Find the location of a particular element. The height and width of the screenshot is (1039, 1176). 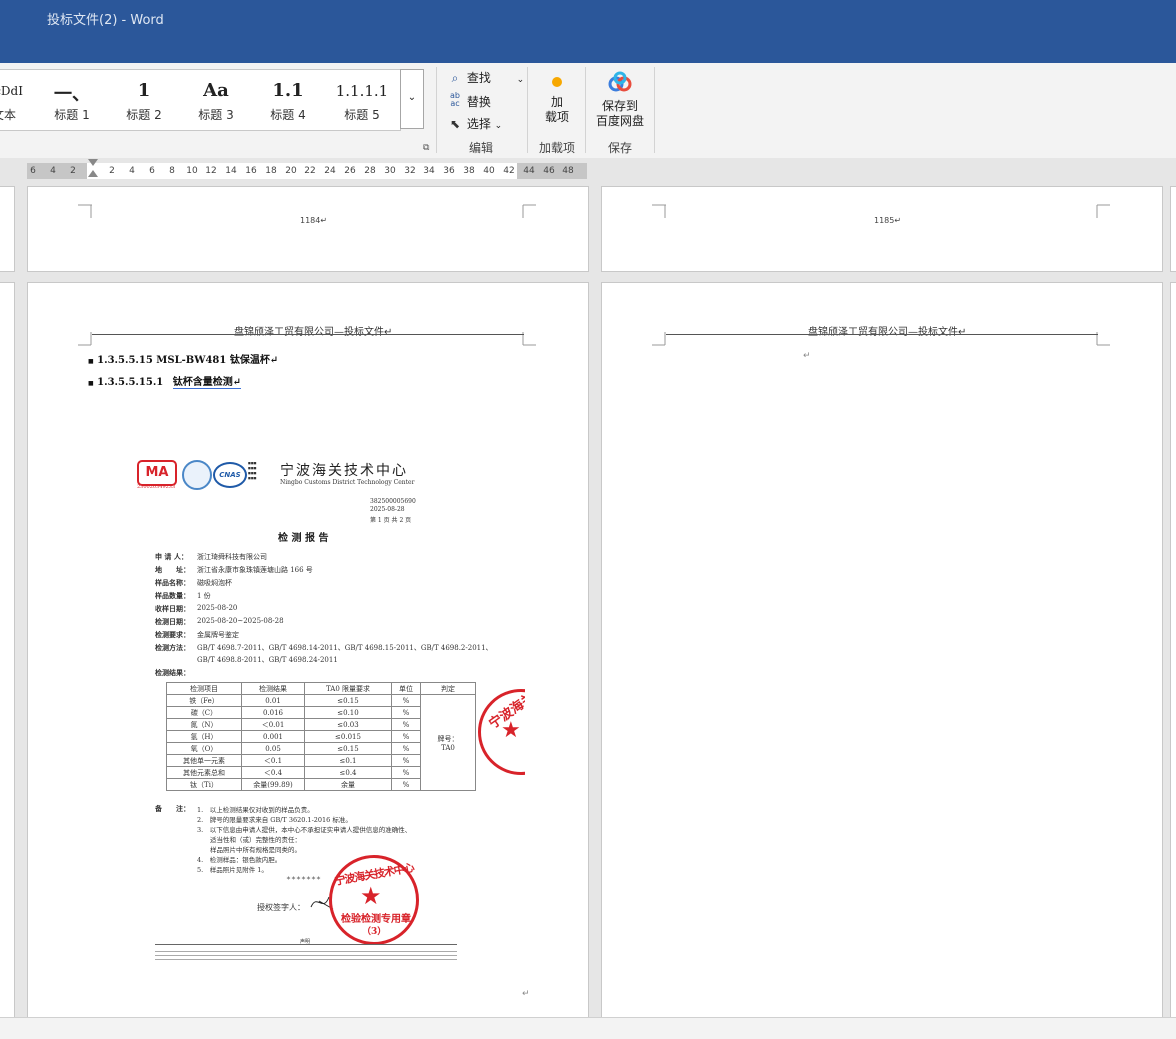

style-label: 标题 2 is located at coordinates (144, 115).